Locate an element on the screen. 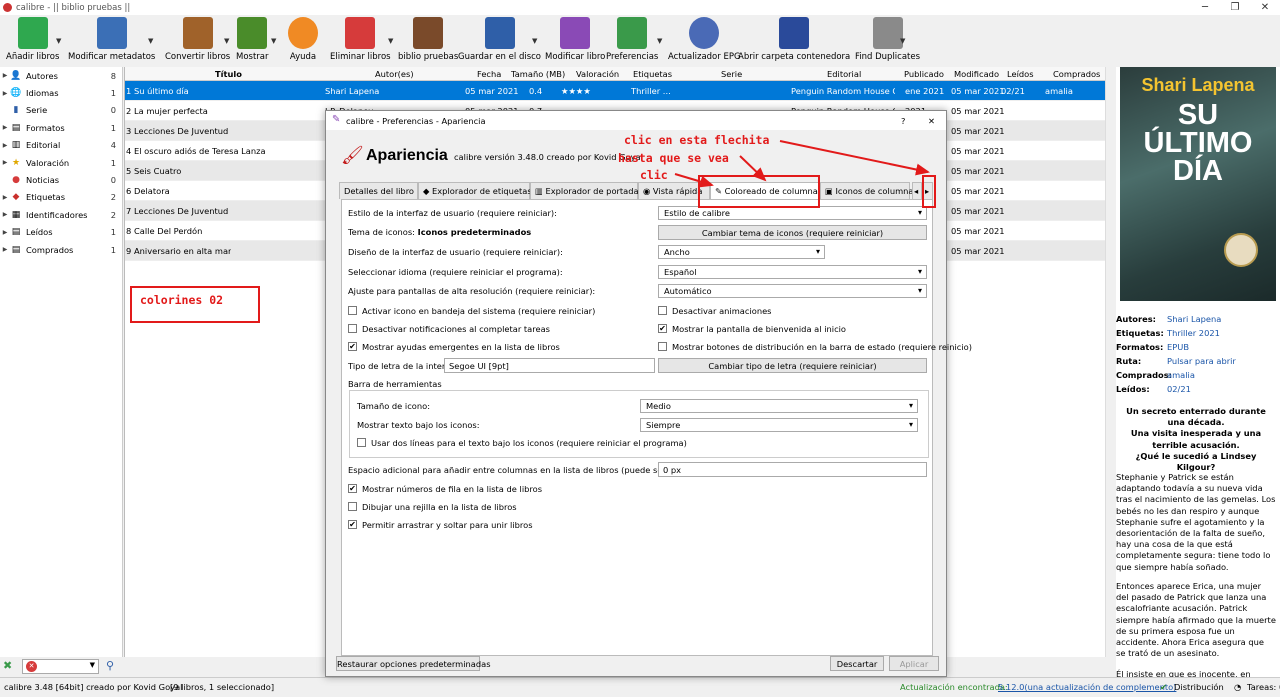 The image size is (1280, 697). tag-browser-read: ▶ ▤ Leídos 1 is located at coordinates (61, 232).